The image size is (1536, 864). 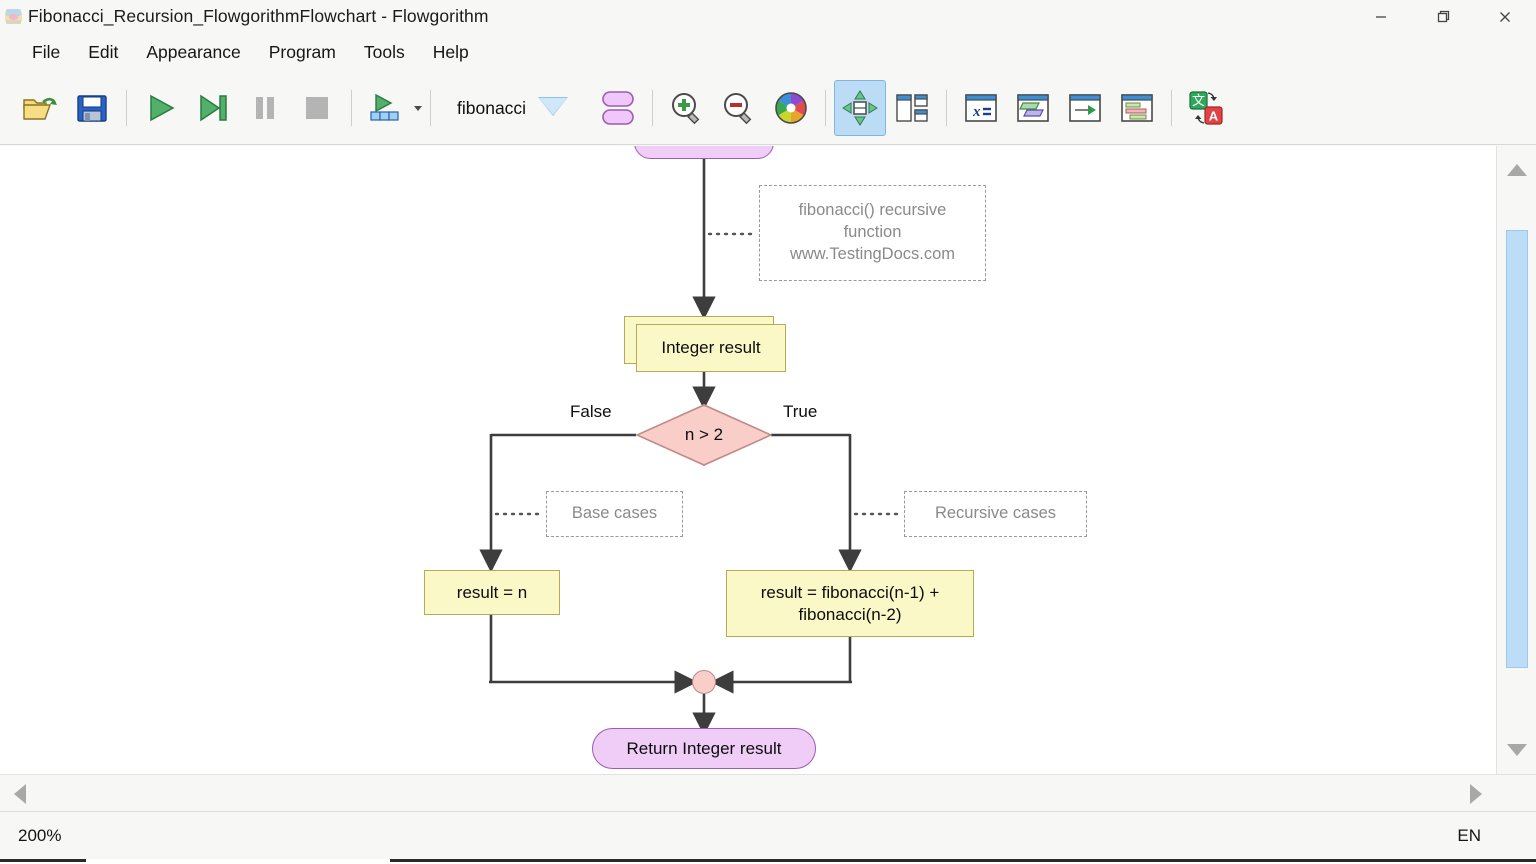 I want to click on menu-item-tools: Tools, so click(x=384, y=52).